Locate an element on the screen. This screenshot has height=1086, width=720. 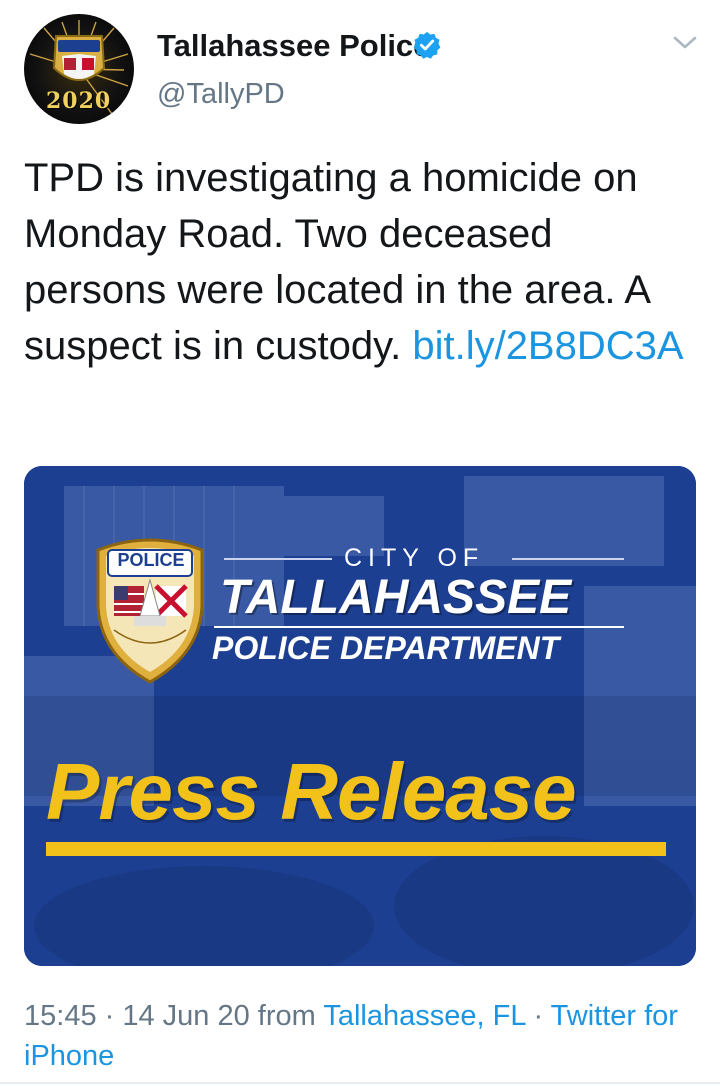
user-handle: @TallyPD is located at coordinates (221, 94).